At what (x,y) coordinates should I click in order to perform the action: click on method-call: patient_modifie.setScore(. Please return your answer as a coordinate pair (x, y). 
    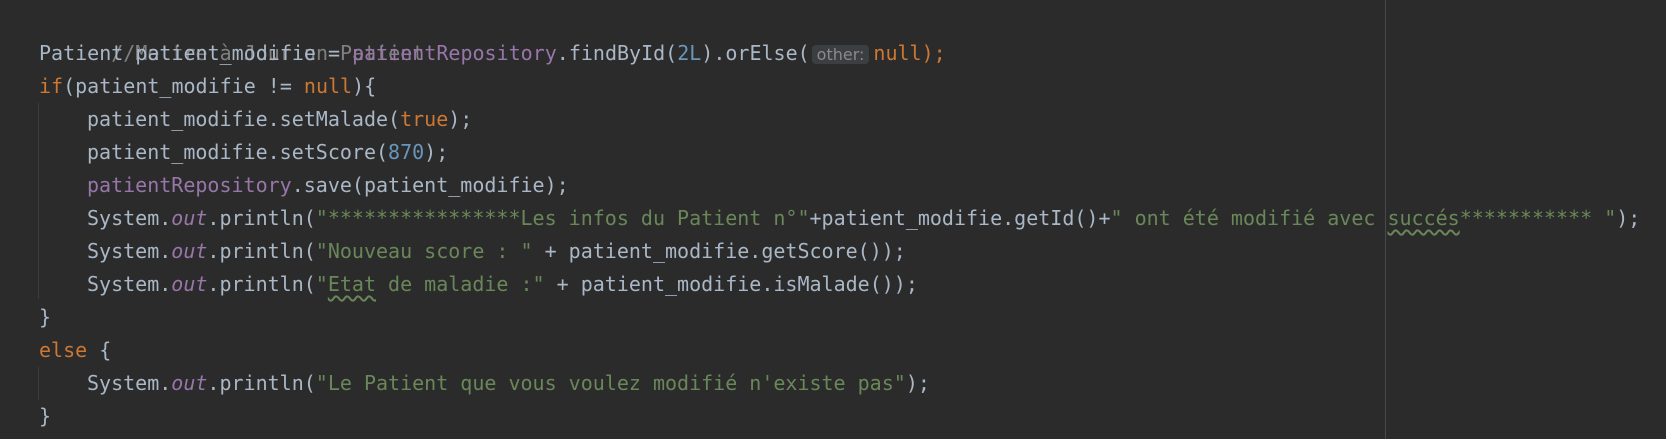
    Looking at the image, I should click on (238, 152).